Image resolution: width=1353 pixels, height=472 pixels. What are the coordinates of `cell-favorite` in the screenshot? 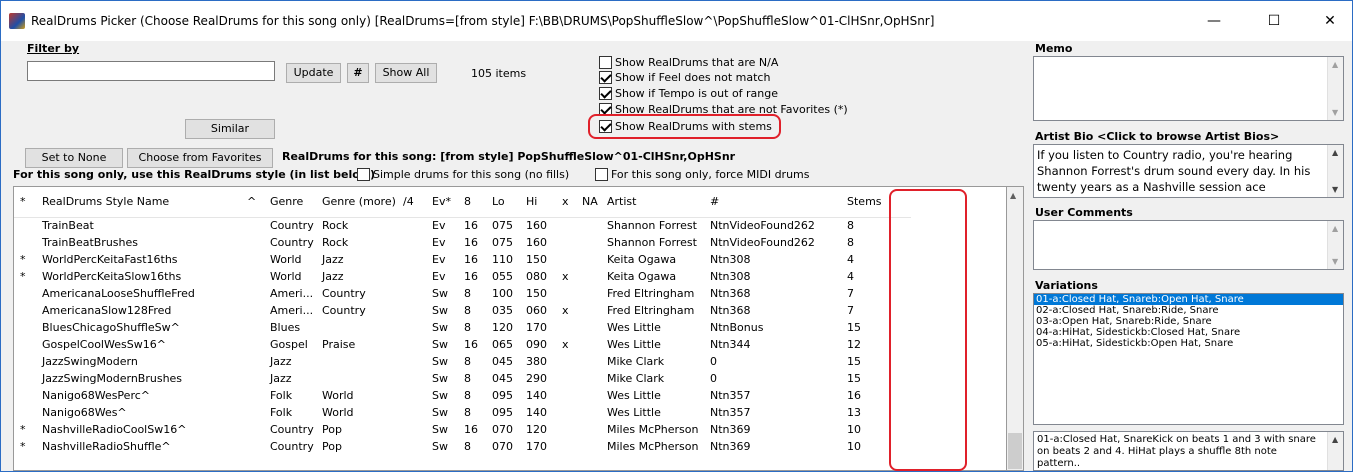 It's located at (25, 293).